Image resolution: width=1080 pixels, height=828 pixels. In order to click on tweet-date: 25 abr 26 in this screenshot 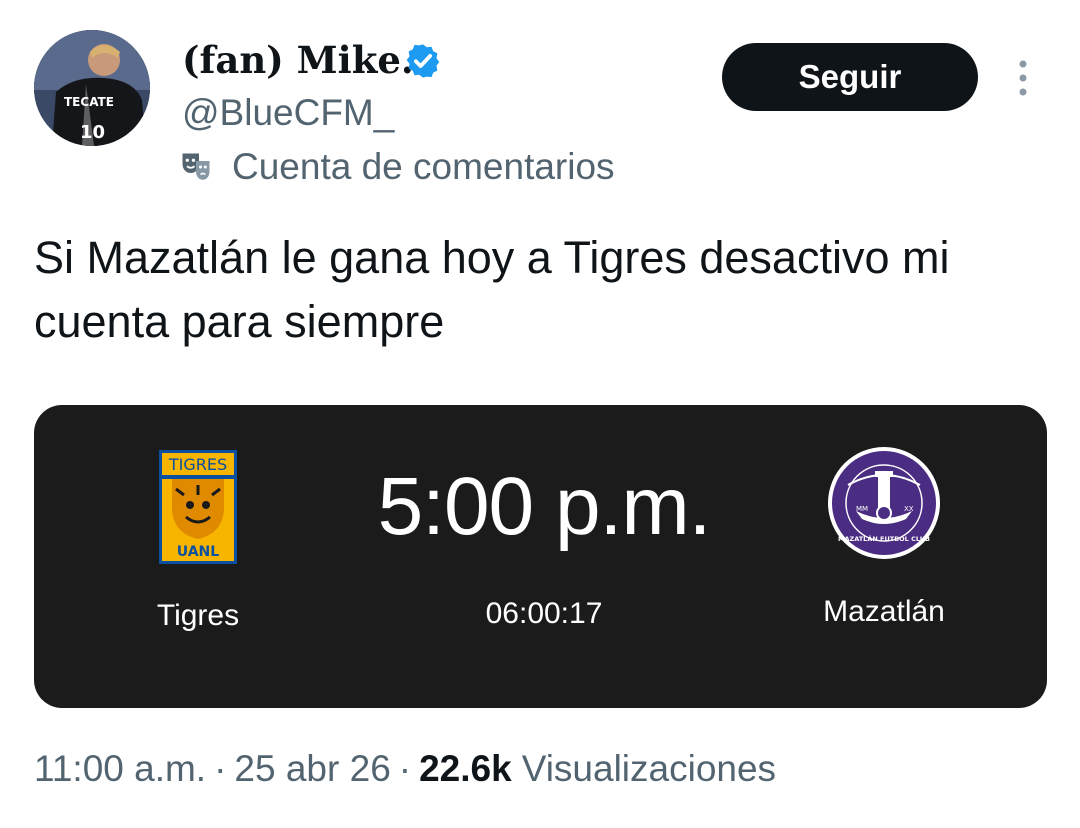, I will do `click(312, 769)`.